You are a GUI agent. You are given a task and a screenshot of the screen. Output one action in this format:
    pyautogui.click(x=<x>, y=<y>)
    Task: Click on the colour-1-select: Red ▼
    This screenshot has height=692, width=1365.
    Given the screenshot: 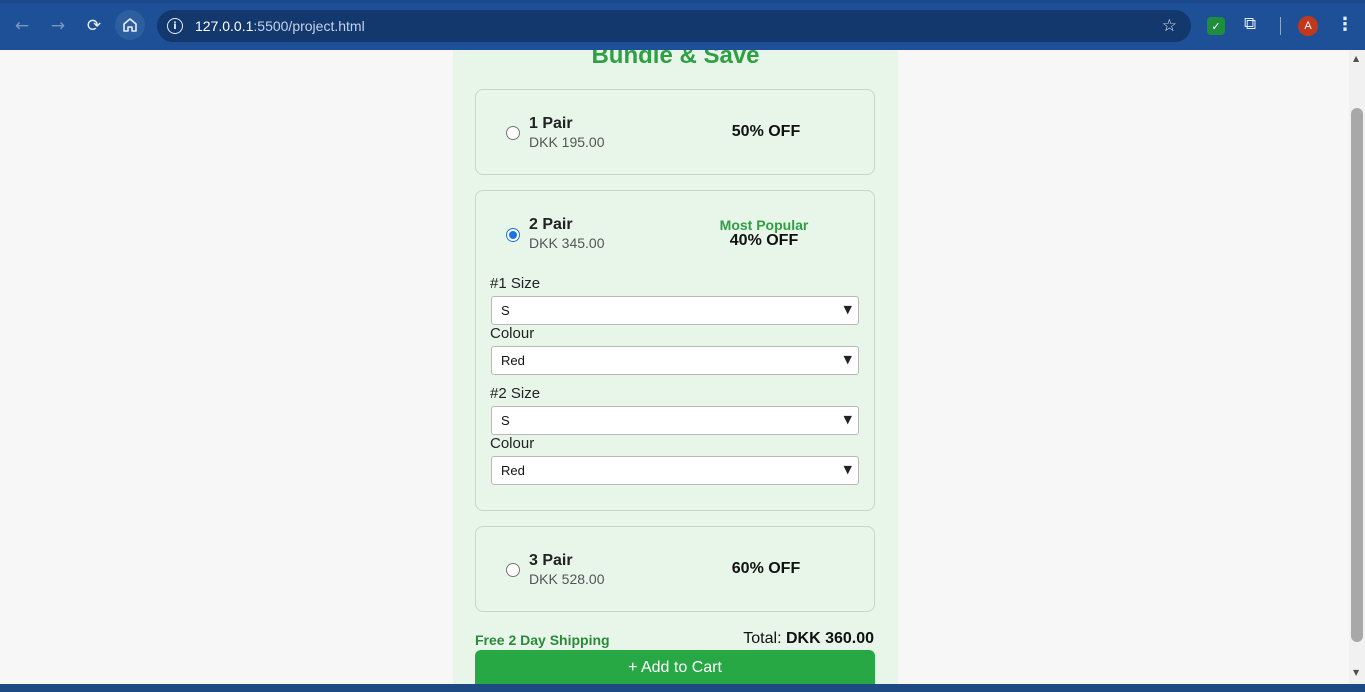 What is the action you would take?
    pyautogui.click(x=675, y=360)
    